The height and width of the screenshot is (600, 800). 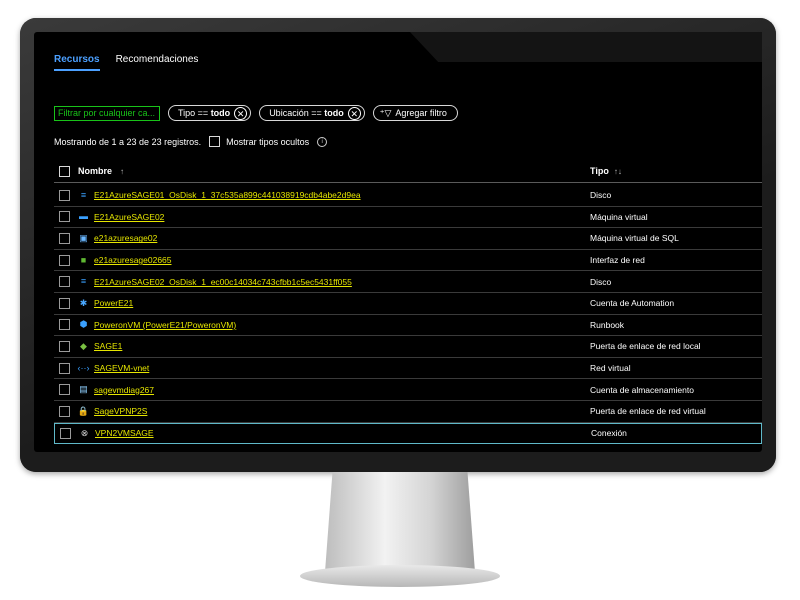 I want to click on table-row: ⊗ VPN2VMSAGE Conexión, so click(x=408, y=433).